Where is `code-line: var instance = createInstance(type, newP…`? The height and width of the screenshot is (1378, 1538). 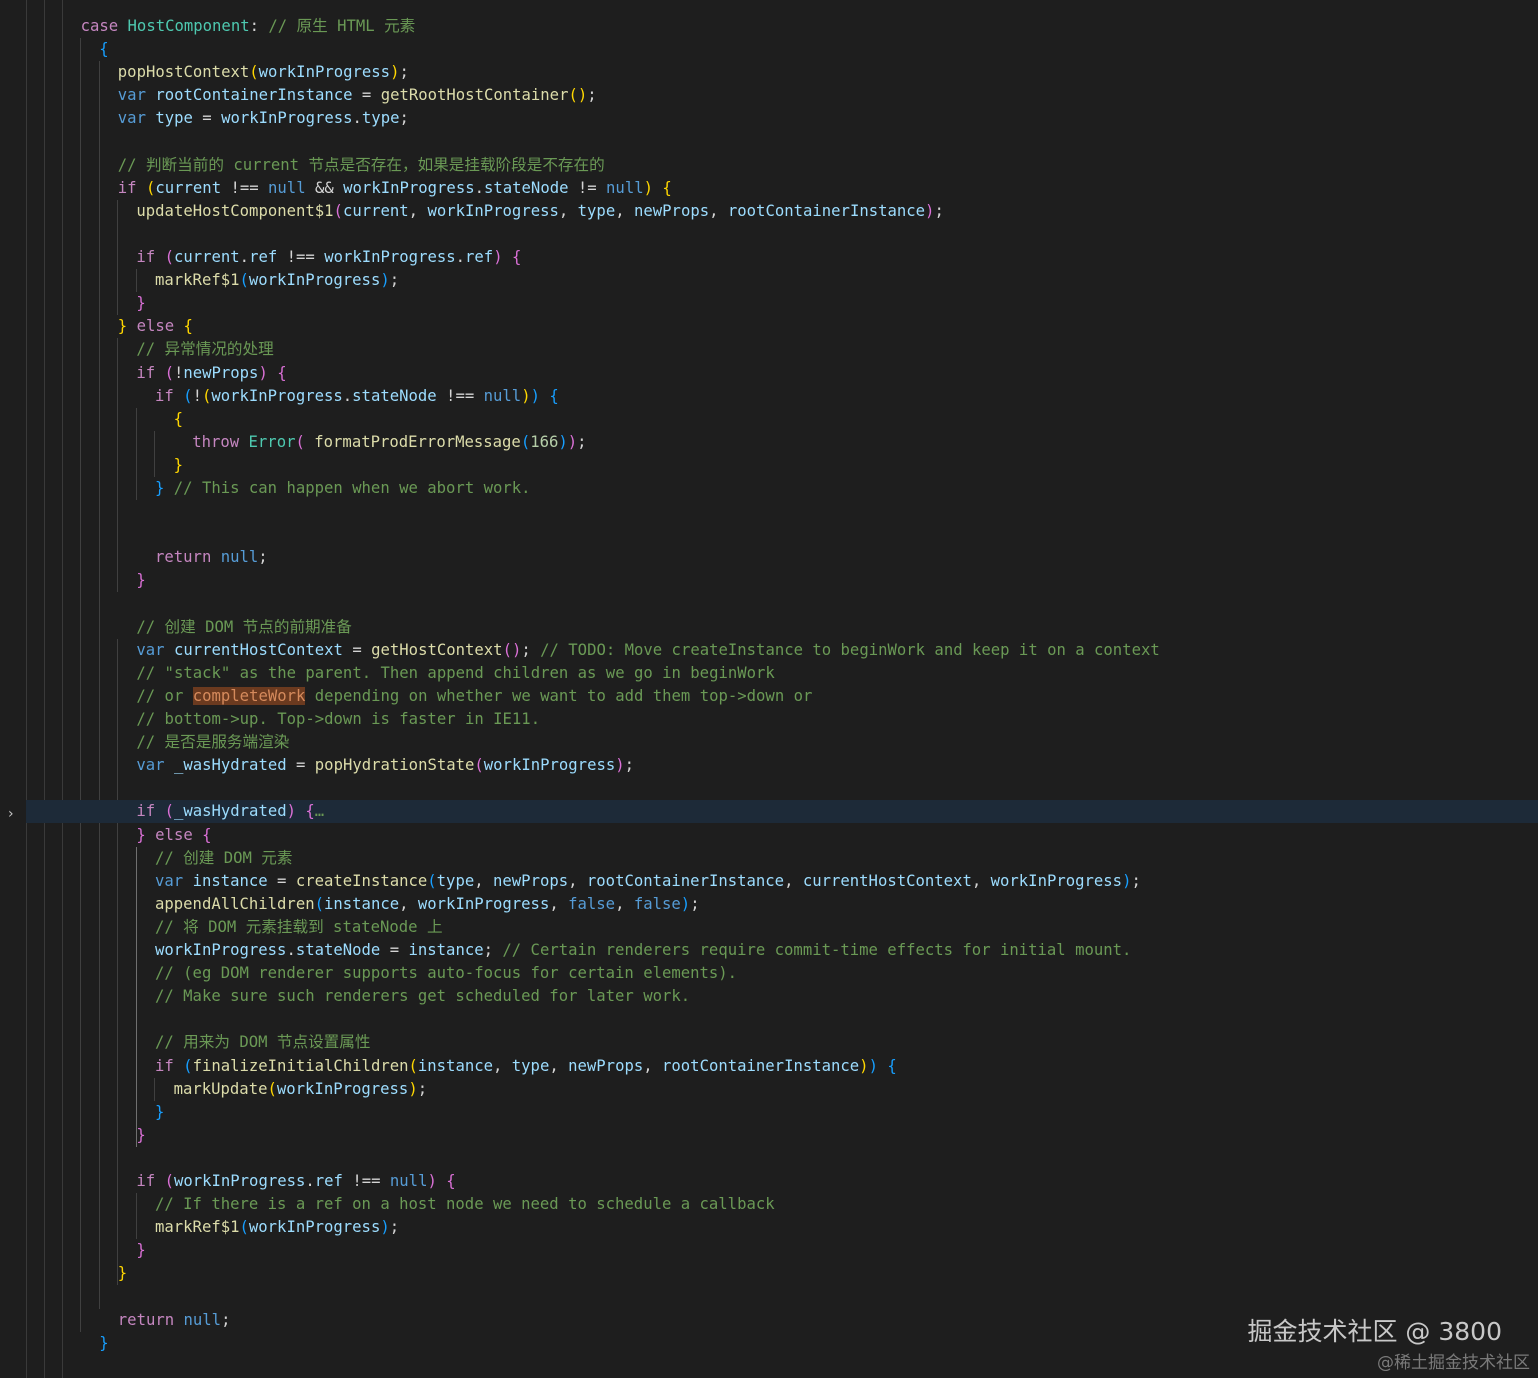 code-line: var instance = createInstance(type, newP… is located at coordinates (648, 881).